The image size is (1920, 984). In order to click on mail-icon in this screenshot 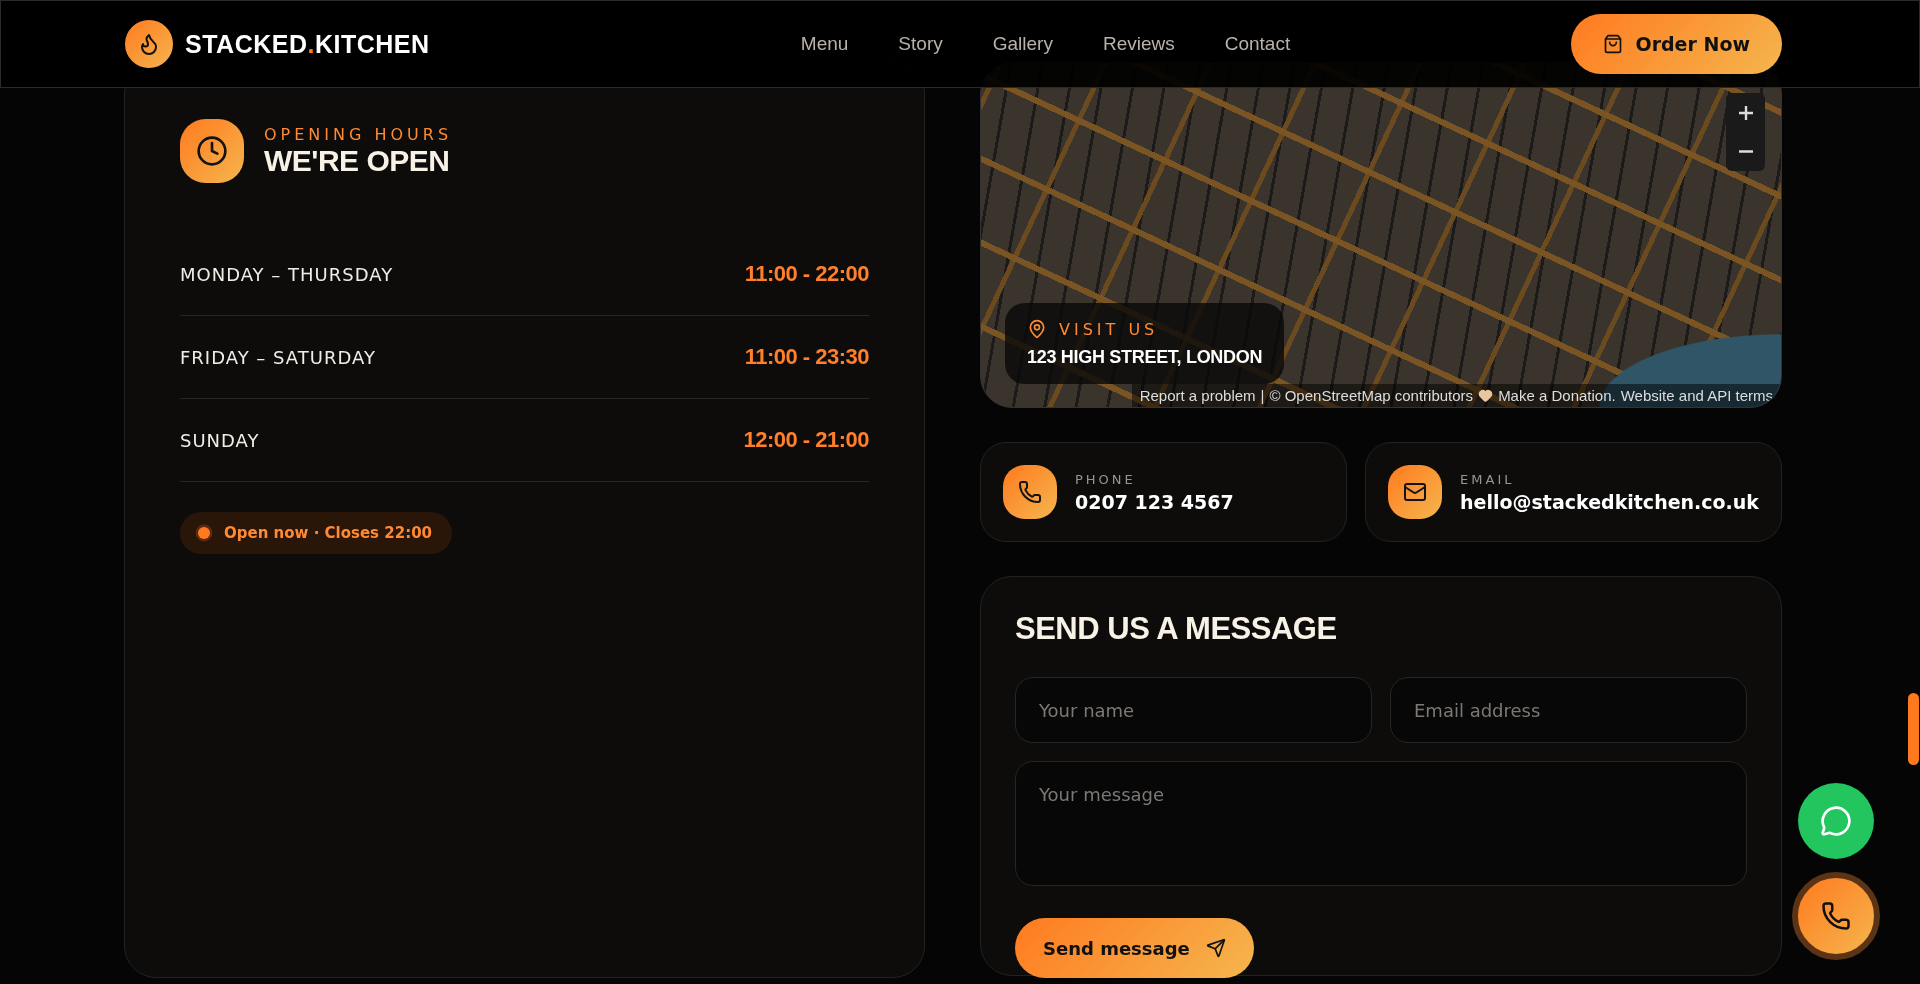, I will do `click(1415, 492)`.